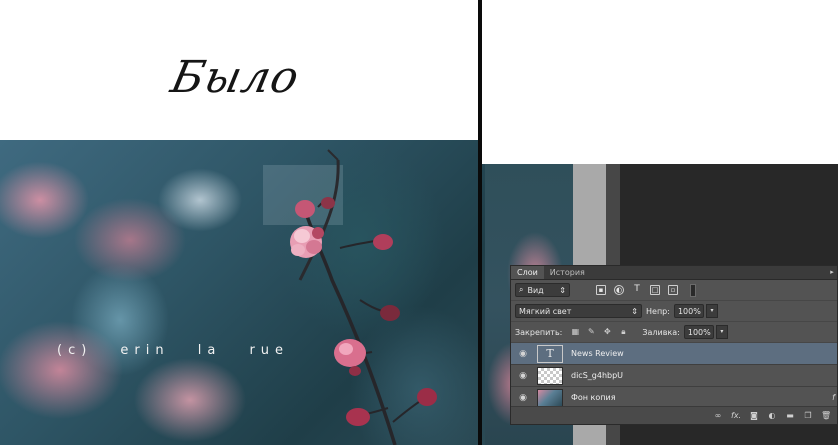 Image resolution: width=838 pixels, height=445 pixels. I want to click on lock-brush-icon: ✎, so click(591, 332).